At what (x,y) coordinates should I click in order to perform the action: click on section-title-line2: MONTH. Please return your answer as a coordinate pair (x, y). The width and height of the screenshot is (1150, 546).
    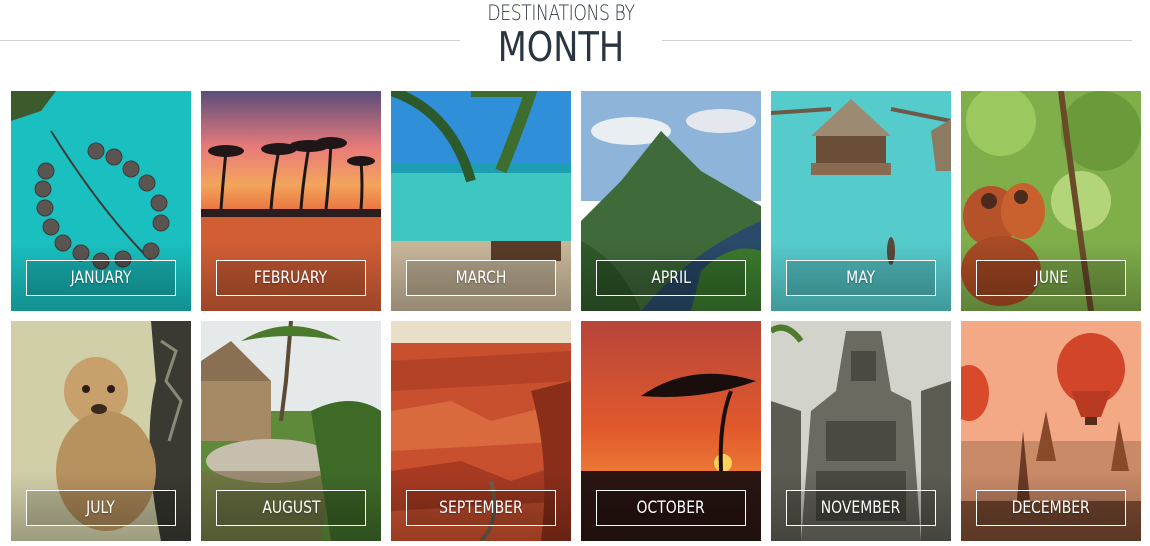
    Looking at the image, I should click on (561, 47).